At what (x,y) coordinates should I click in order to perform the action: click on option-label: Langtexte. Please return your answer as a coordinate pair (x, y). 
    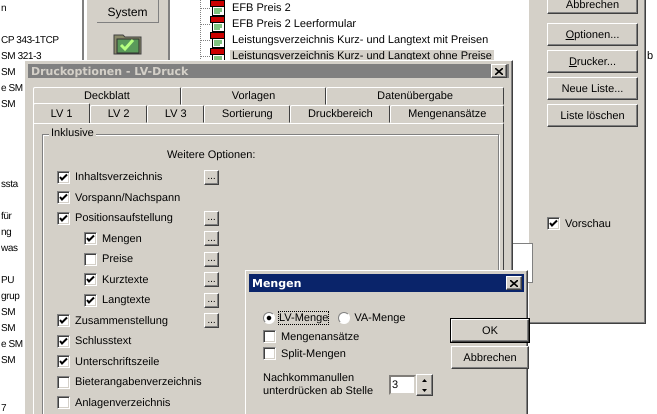
    Looking at the image, I should click on (126, 300).